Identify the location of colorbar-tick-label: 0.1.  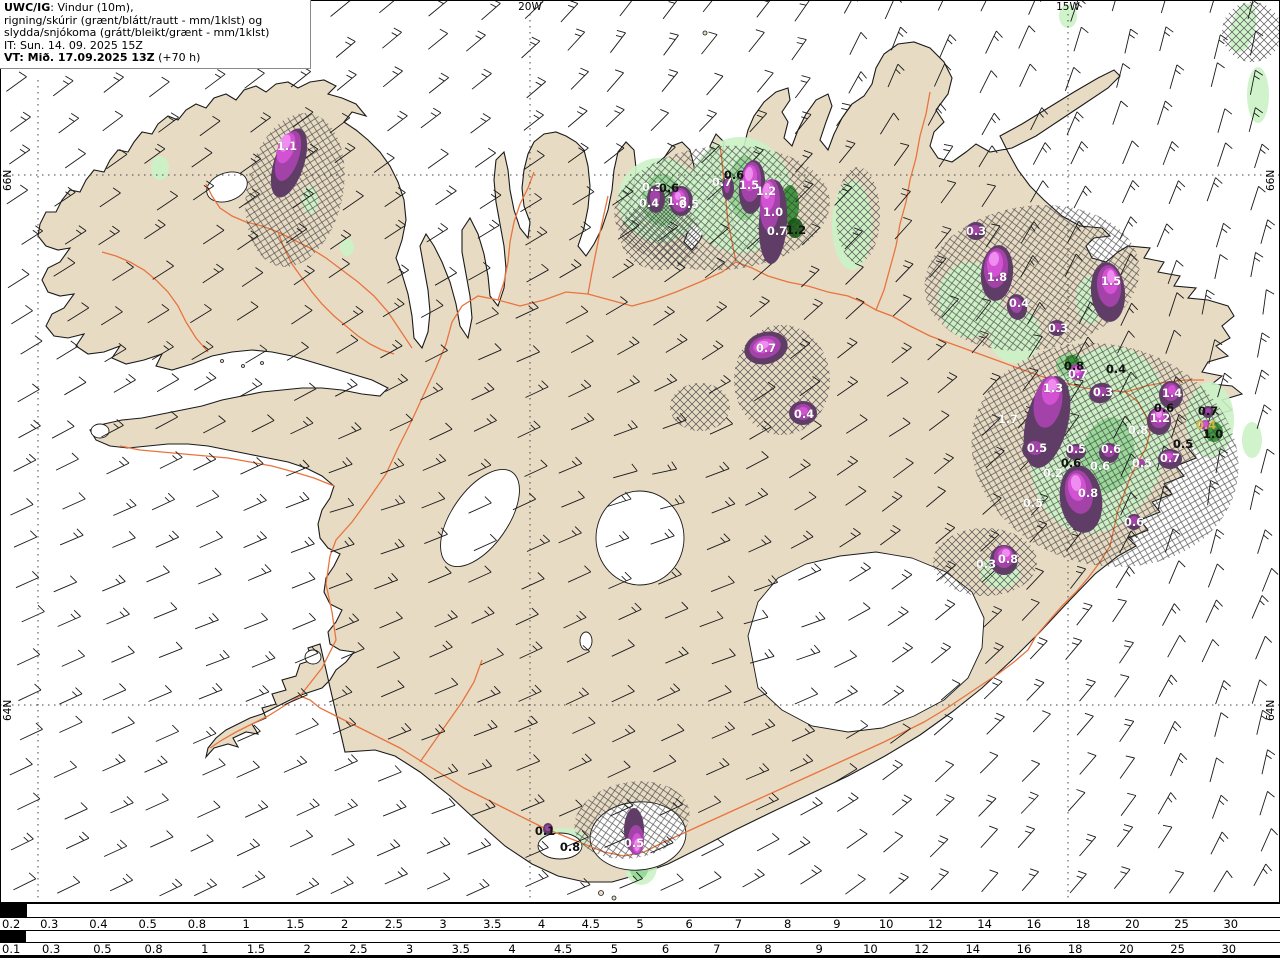
(11, 949).